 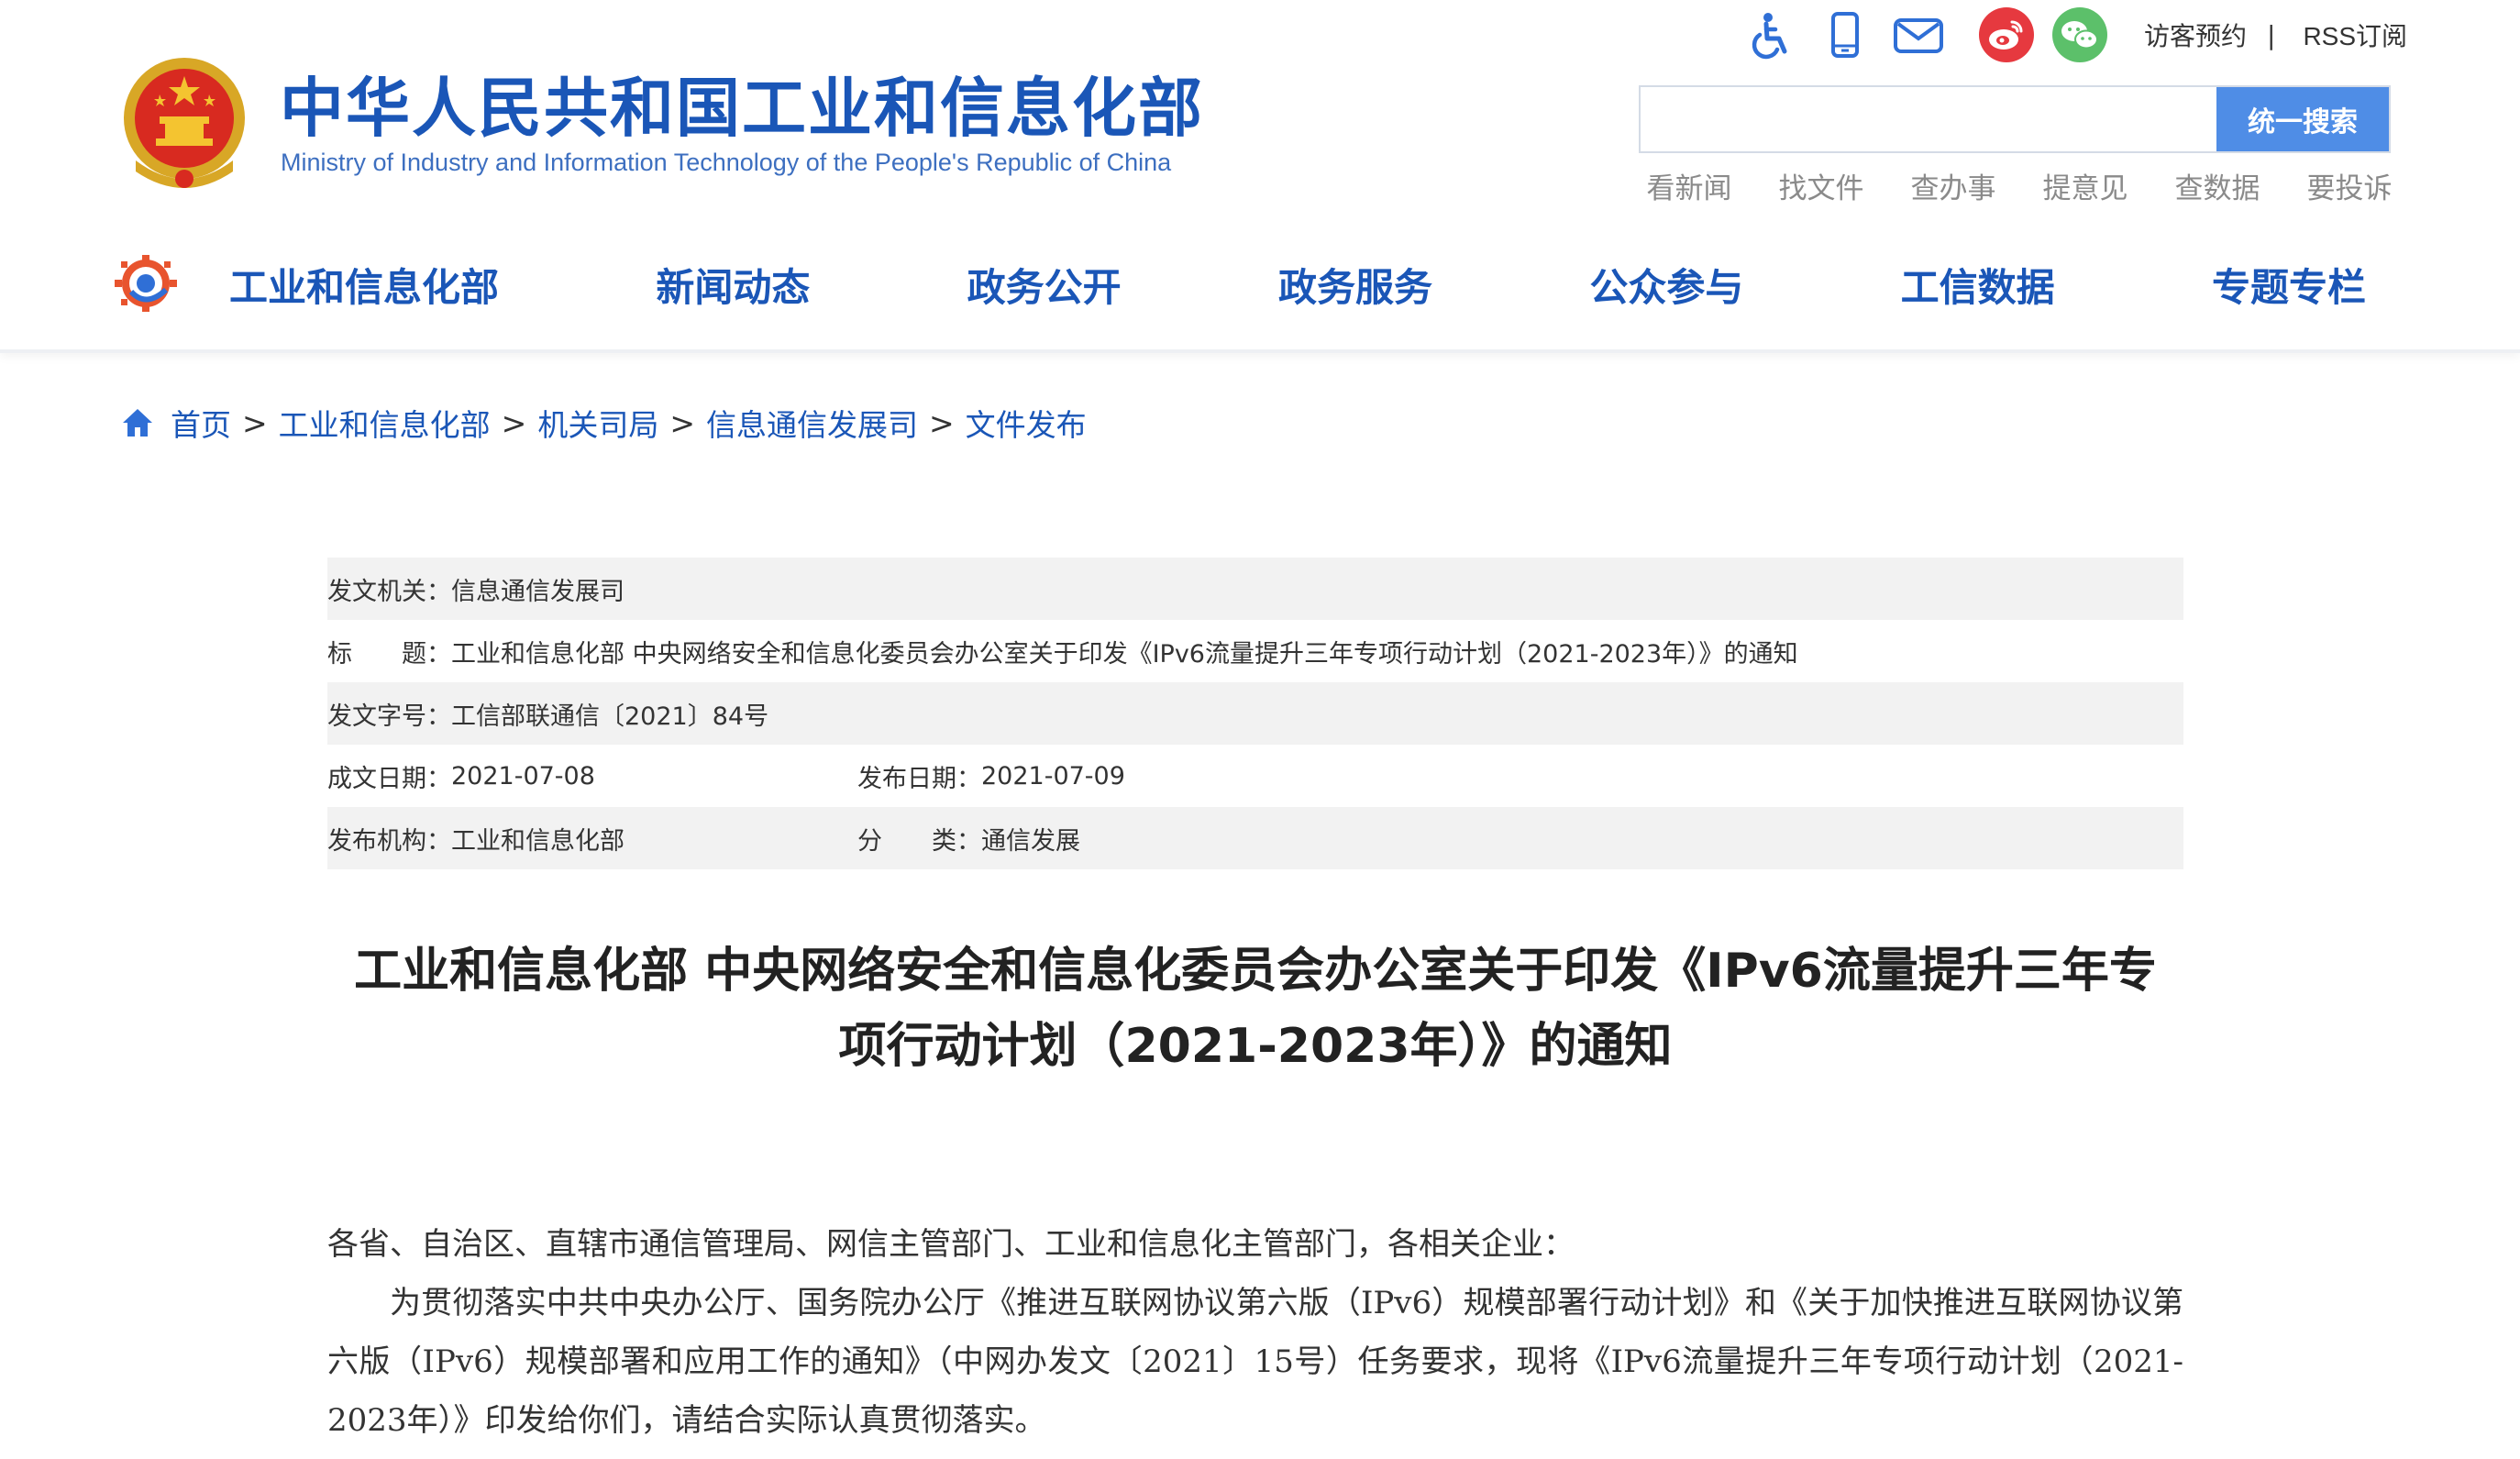 What do you see at coordinates (389, 654) in the screenshot?
I see `title-label: 标 题：` at bounding box center [389, 654].